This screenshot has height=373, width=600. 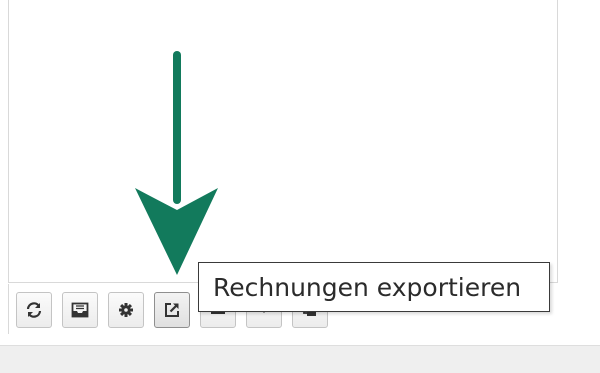 I want to click on tooltip-text: Rechnungen exportieren, so click(x=367, y=287).